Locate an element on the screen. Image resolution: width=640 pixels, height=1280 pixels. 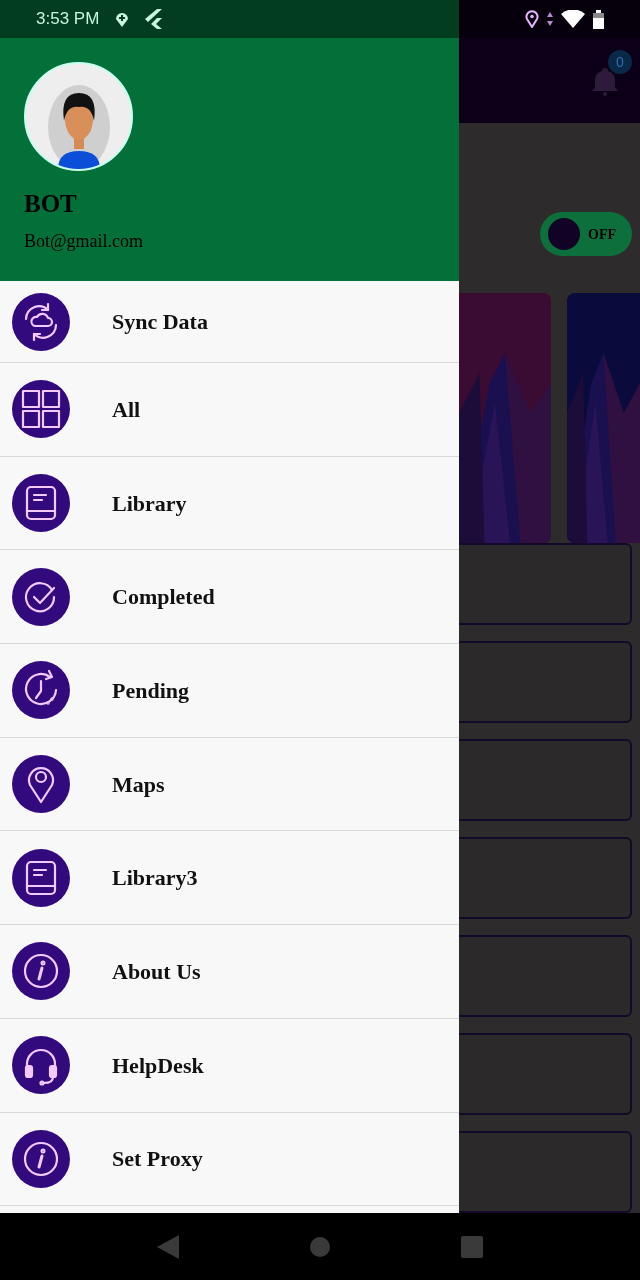
home-icon is located at coordinates (320, 1246).